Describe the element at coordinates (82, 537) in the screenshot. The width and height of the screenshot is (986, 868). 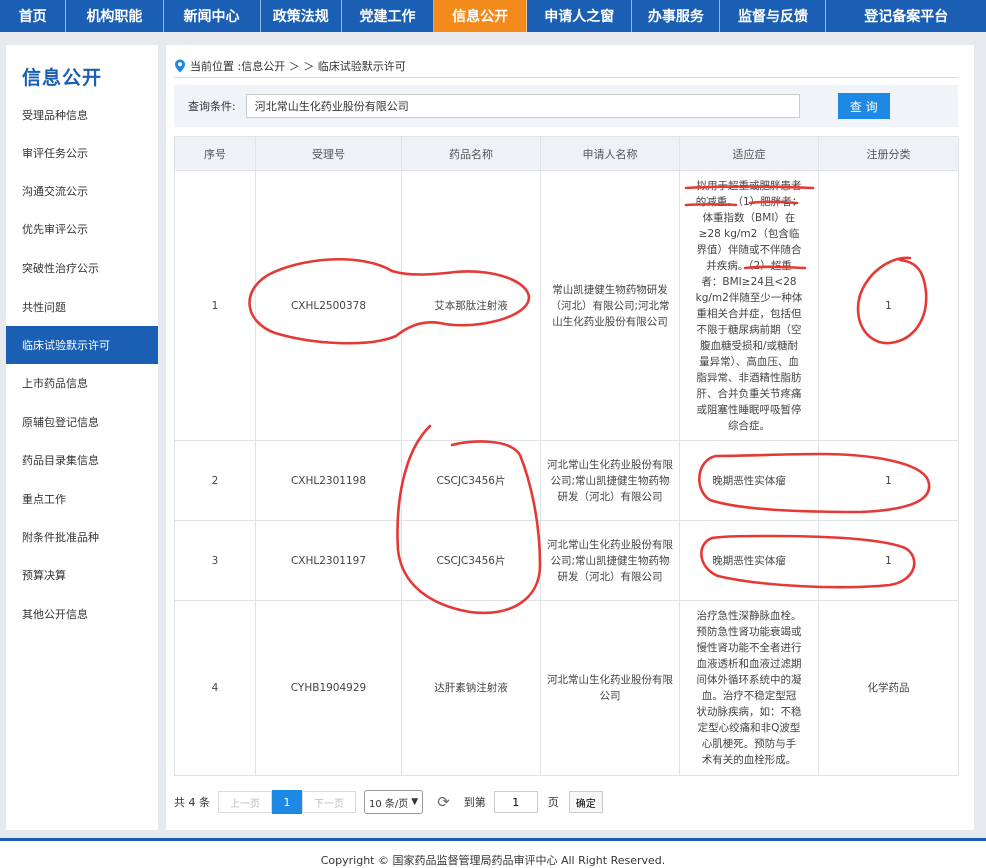
I see `sidebar-item-conditional: 附条件批准品种` at that location.